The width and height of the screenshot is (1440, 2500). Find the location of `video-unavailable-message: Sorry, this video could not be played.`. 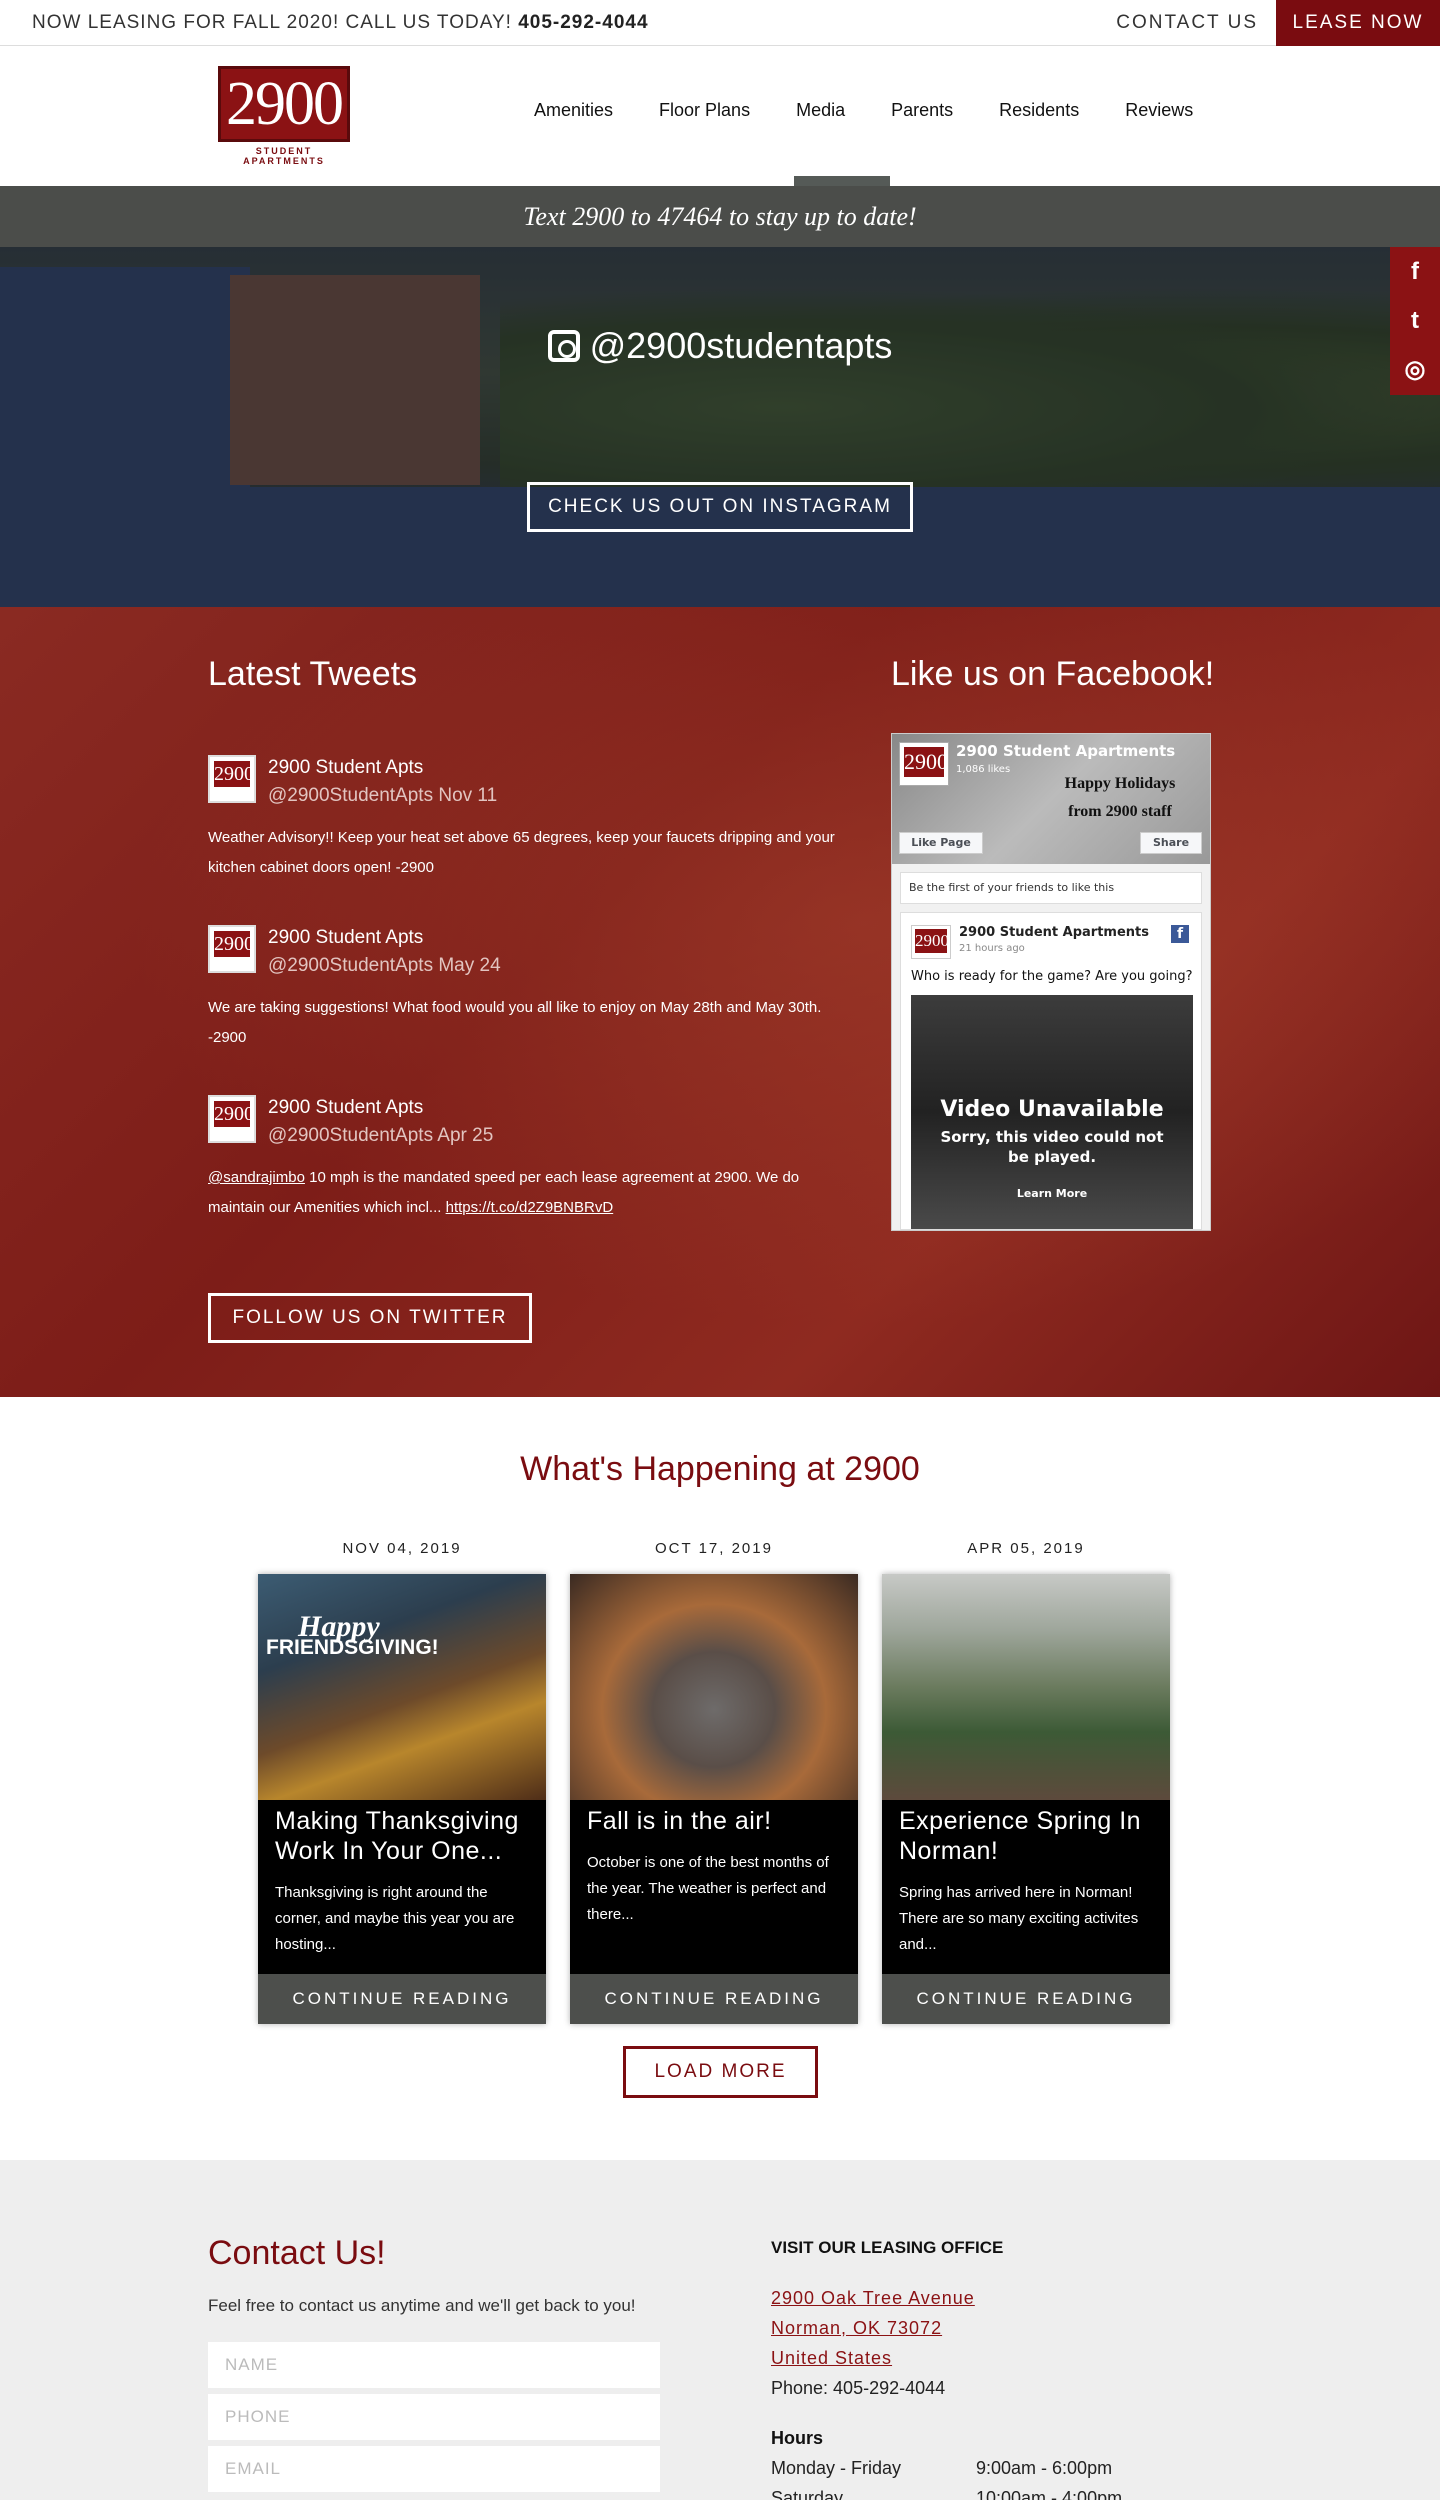

video-unavailable-message: Sorry, this video could not be played. is located at coordinates (1052, 1147).